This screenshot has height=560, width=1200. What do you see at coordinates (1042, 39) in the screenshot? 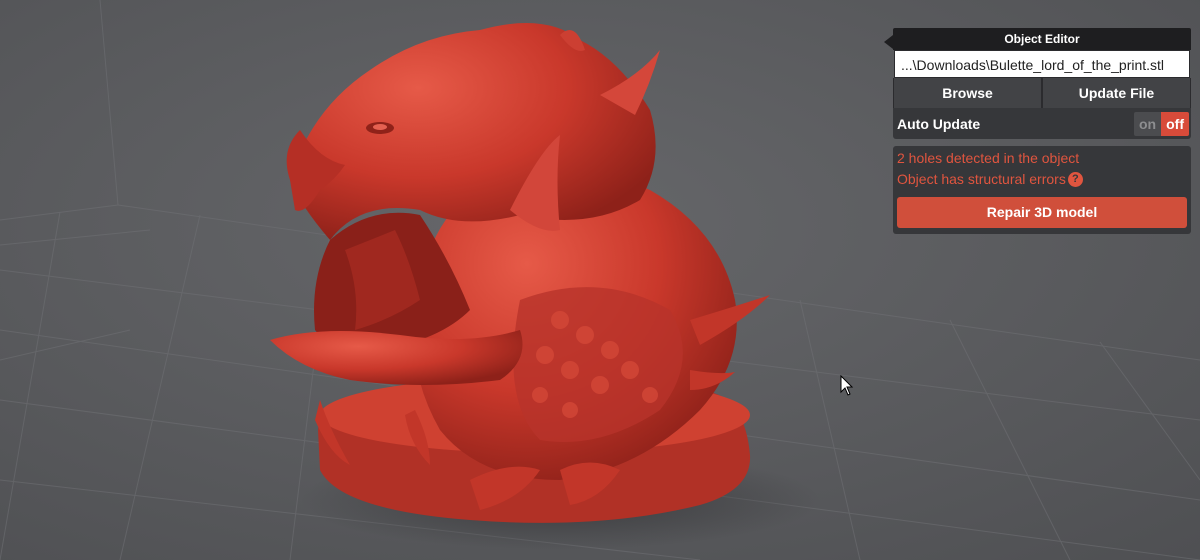
I see `panel-title: Object Editor` at bounding box center [1042, 39].